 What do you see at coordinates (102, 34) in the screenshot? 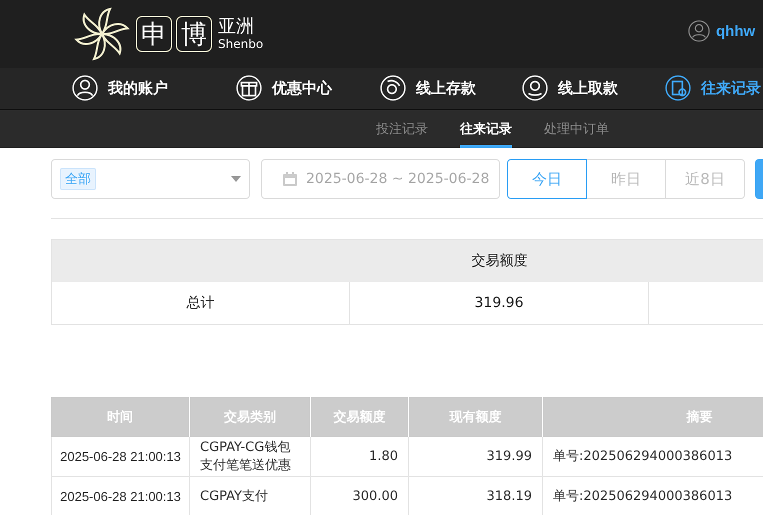
I see `flower-logo-icon` at bounding box center [102, 34].